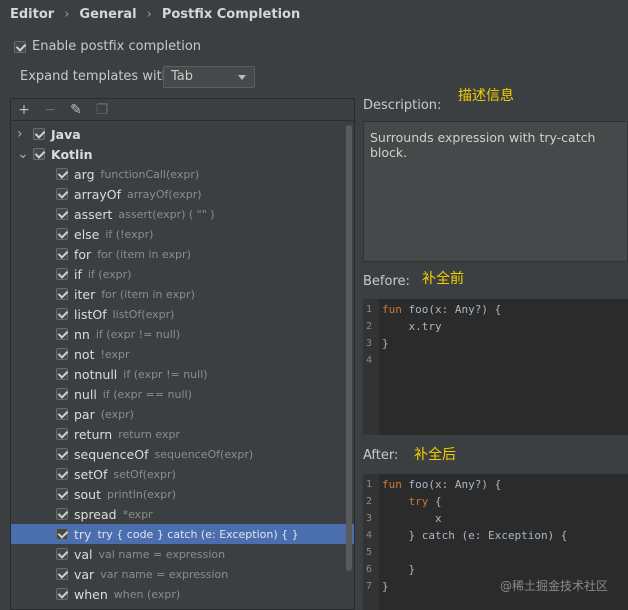 This screenshot has height=610, width=628. Describe the element at coordinates (182, 254) in the screenshot. I see `template-row-for: for for (item in expr)` at that location.